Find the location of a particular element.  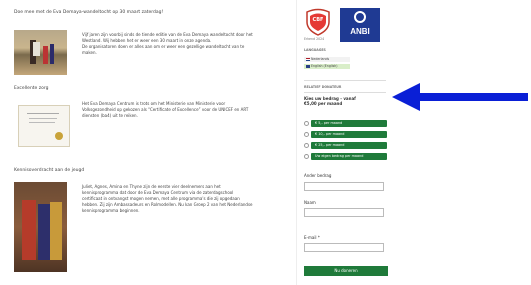

section2-line: diensten (ba4) uit te reiken. is located at coordinates (110, 115).